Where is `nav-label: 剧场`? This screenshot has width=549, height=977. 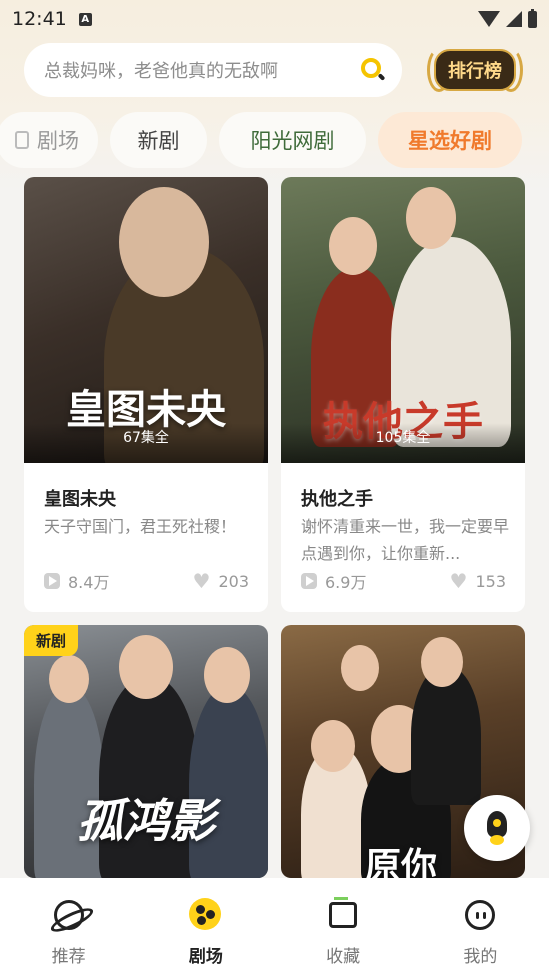
nav-label: 剧场 is located at coordinates (205, 957).